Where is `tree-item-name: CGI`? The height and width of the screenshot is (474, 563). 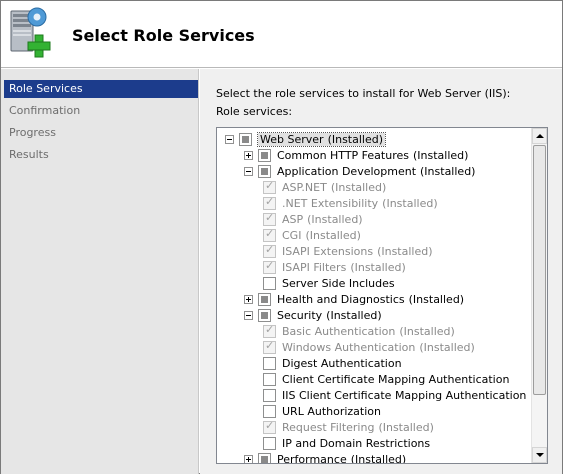
tree-item-name: CGI is located at coordinates (292, 235).